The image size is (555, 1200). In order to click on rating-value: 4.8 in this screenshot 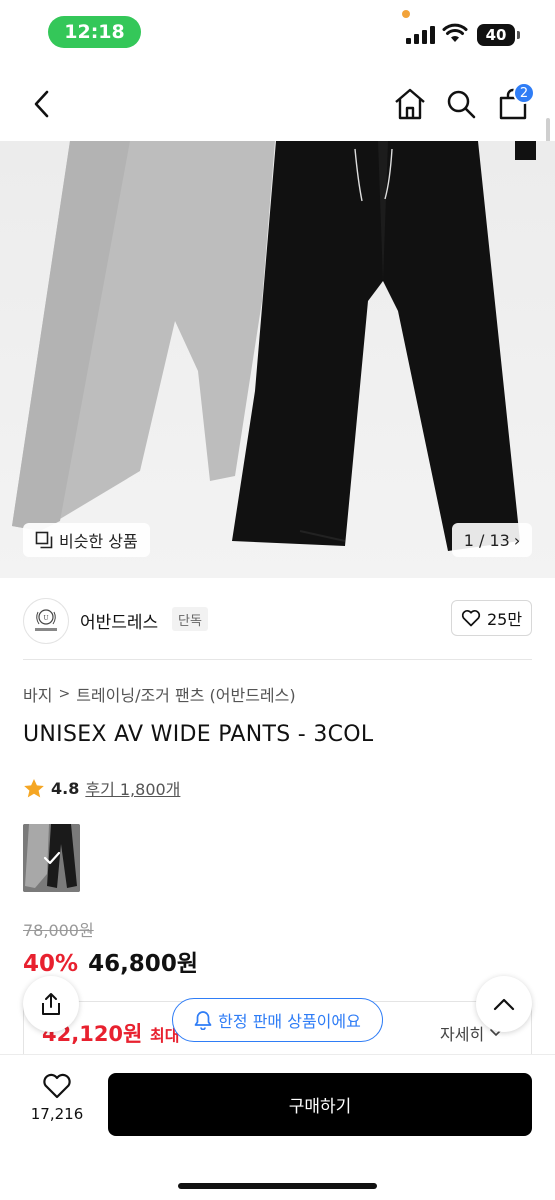, I will do `click(65, 788)`.